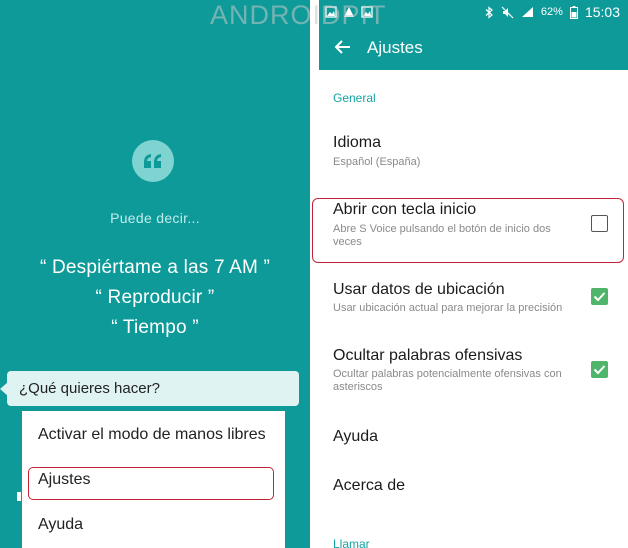  What do you see at coordinates (507, 12) in the screenshot?
I see `mute-icon` at bounding box center [507, 12].